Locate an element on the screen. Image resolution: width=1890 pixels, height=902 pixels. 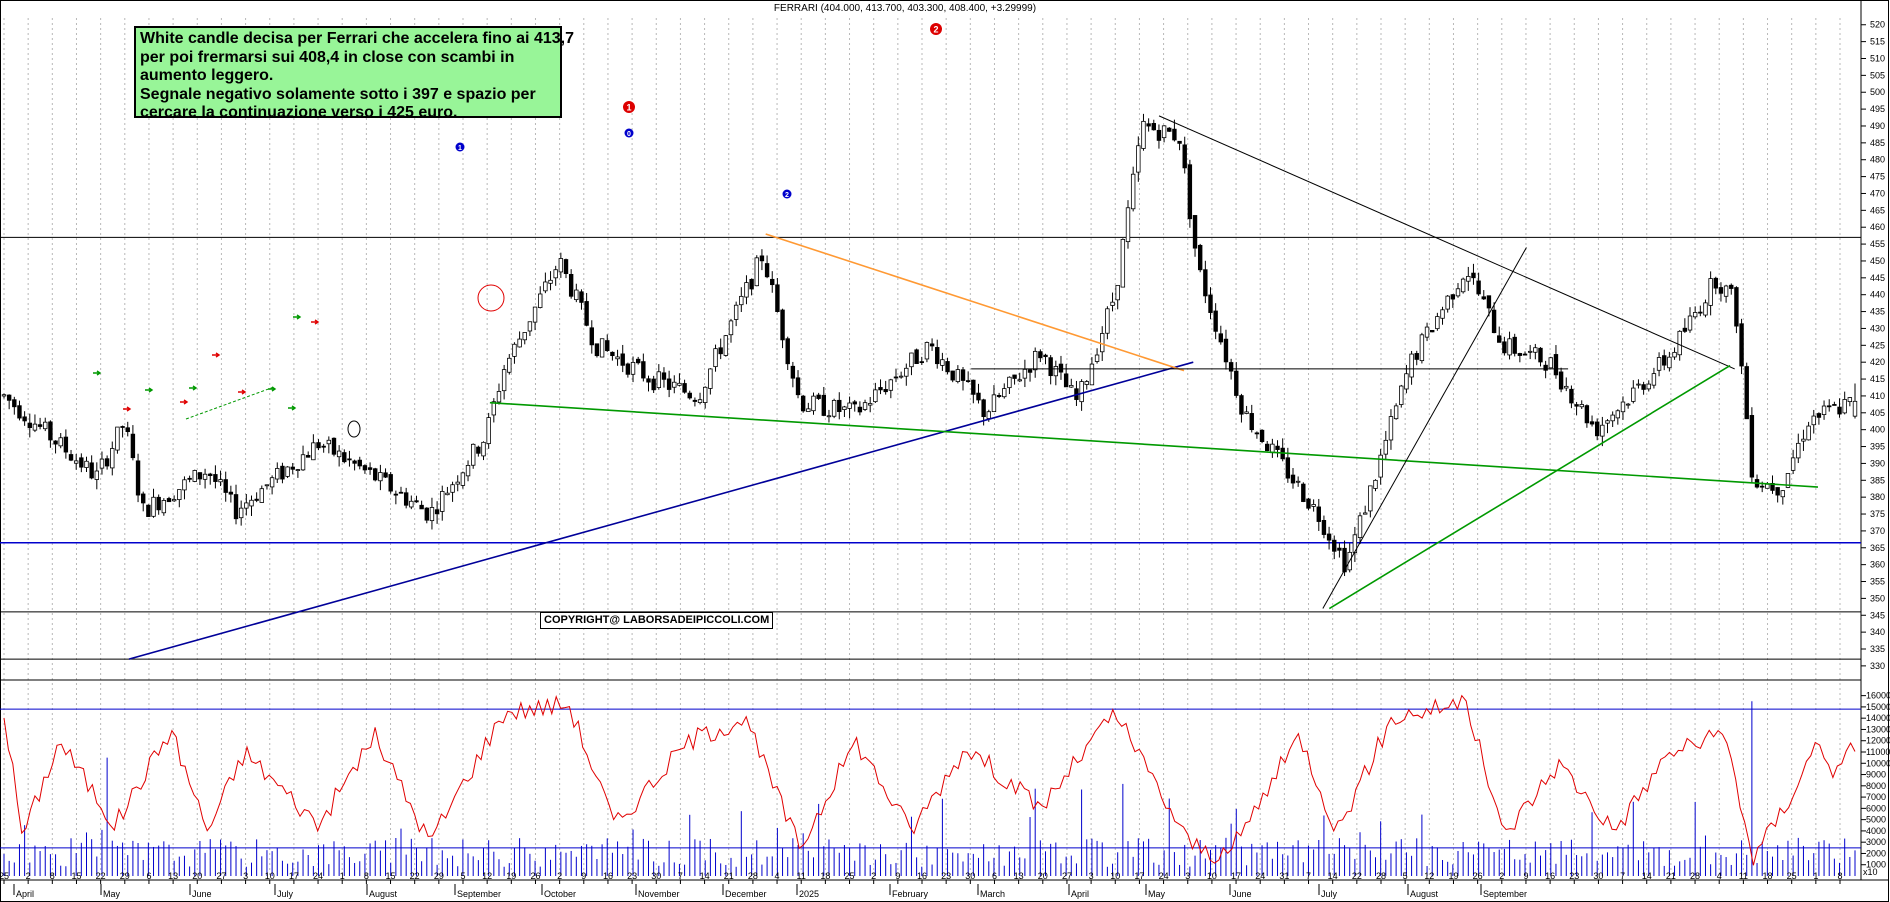
price-tick-label: 495 is located at coordinates (1877, 109).